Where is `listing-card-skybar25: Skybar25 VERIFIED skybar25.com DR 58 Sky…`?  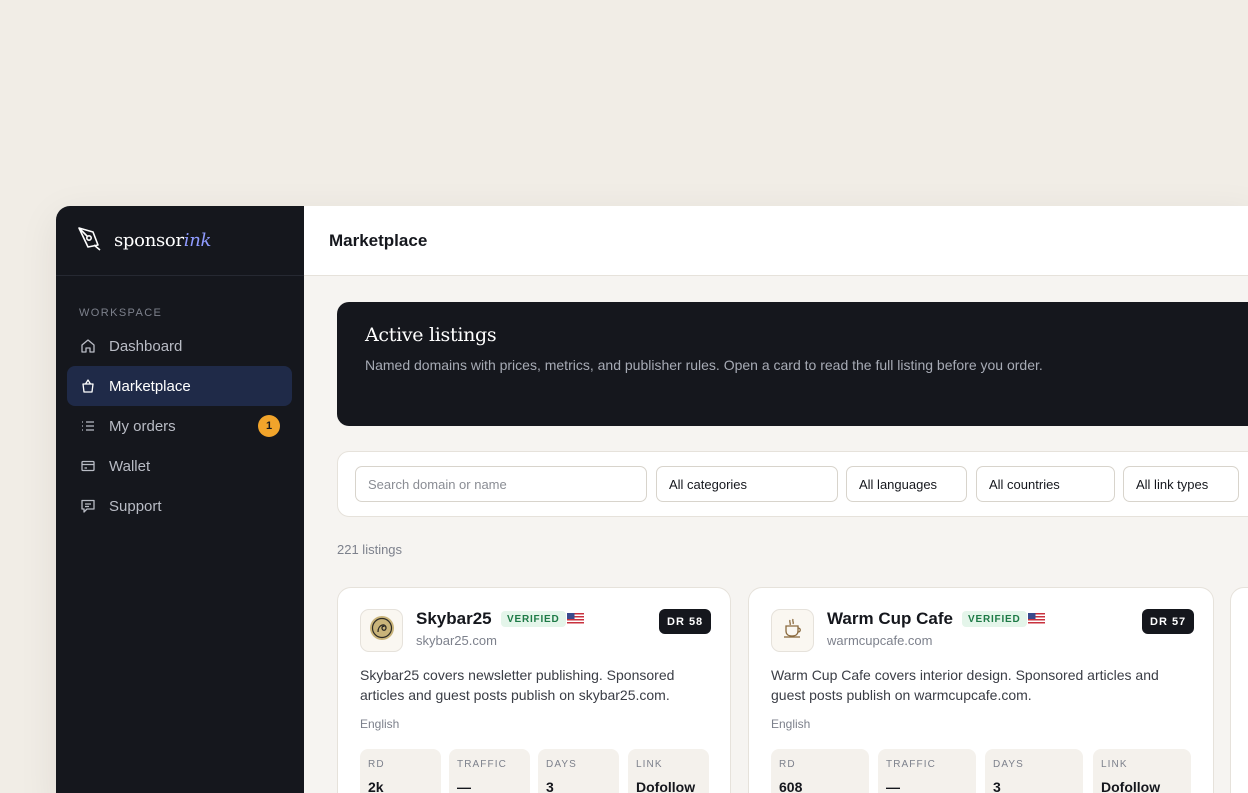 listing-card-skybar25: Skybar25 VERIFIED skybar25.com DR 58 Sky… is located at coordinates (534, 690).